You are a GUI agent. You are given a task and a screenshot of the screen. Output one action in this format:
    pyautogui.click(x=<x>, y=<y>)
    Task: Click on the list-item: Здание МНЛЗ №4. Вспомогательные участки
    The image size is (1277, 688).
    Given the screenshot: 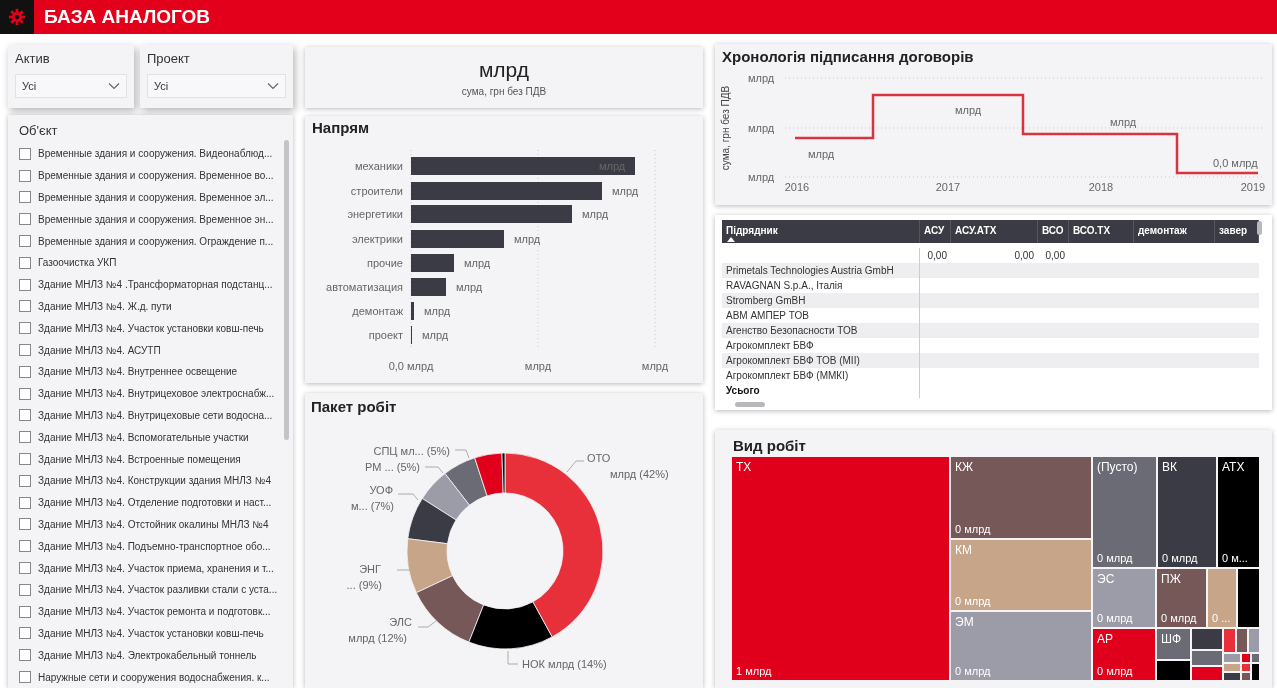 What is the action you would take?
    pyautogui.click(x=134, y=437)
    